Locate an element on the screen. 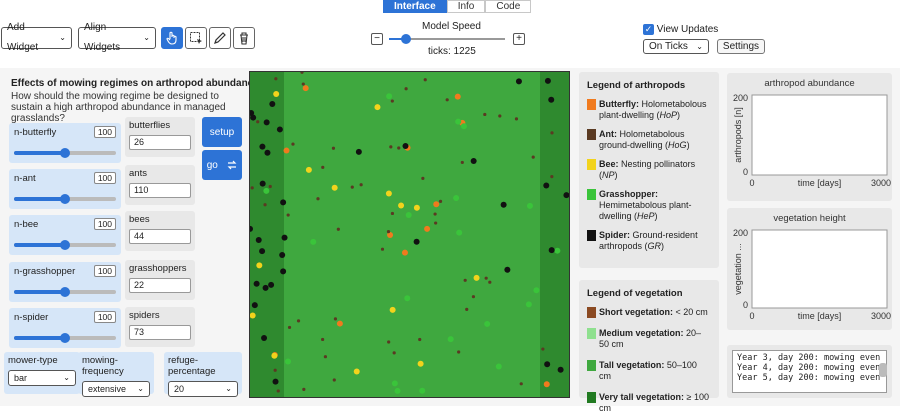  chooser-label: refuge-percentage is located at coordinates (192, 366).